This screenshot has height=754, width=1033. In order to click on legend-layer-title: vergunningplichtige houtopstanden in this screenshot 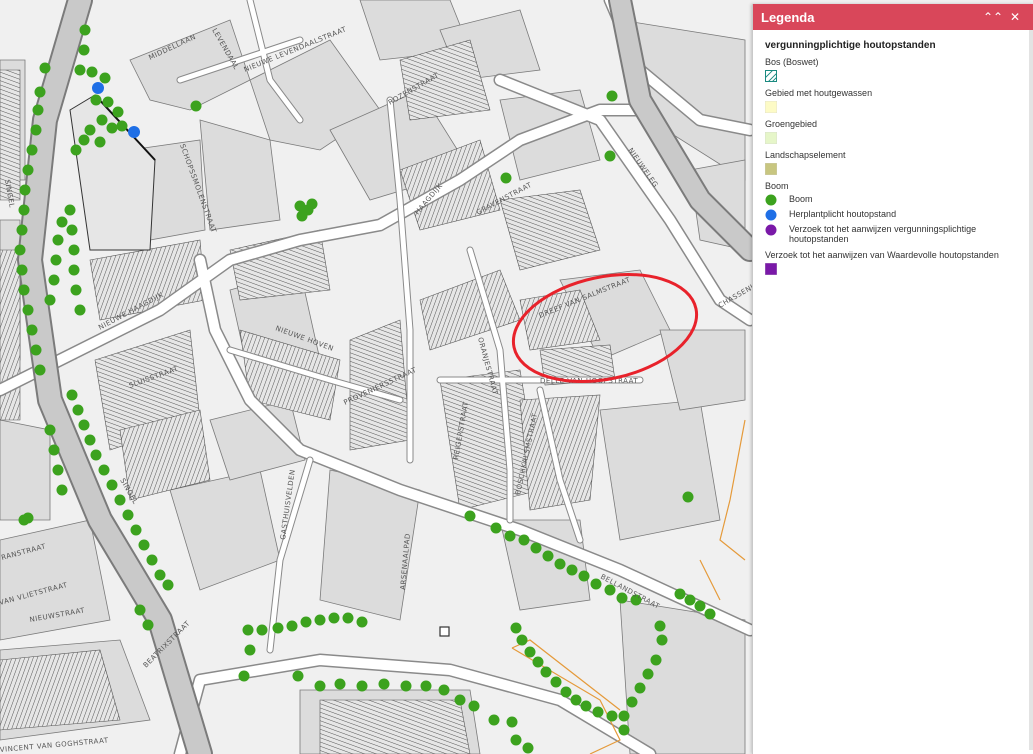, I will do `click(850, 45)`.